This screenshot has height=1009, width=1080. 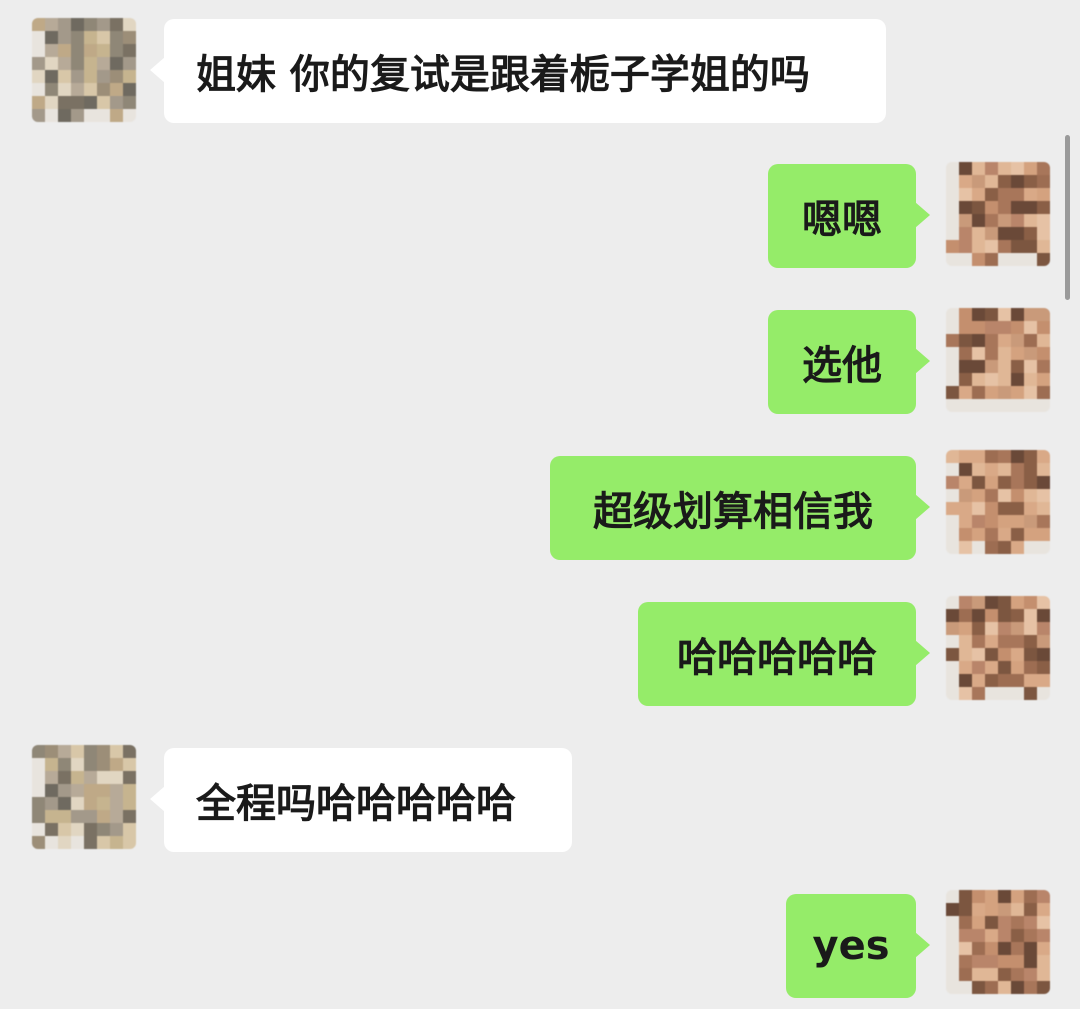 I want to click on message-bubble-outgoing: 嗯嗯, so click(x=849, y=216).